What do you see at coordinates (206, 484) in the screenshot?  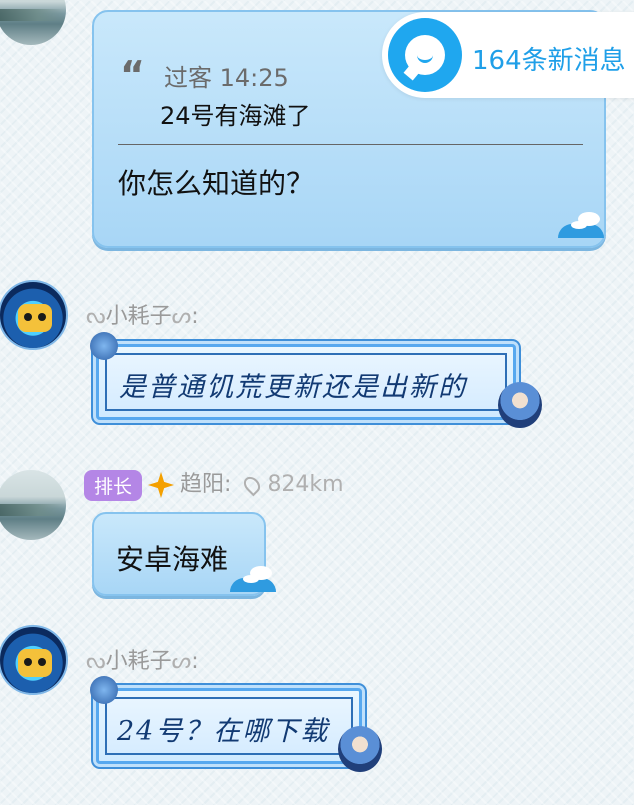 I see `sender-name: 趋阳:` at bounding box center [206, 484].